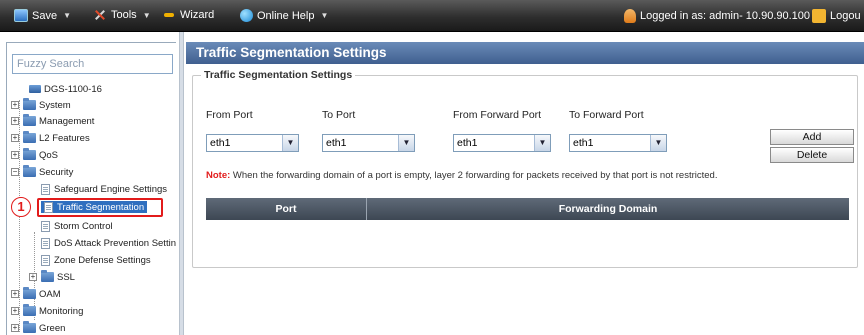  Describe the element at coordinates (502, 143) in the screenshot. I see `from-forward-port-select: eth1 ▼` at that location.